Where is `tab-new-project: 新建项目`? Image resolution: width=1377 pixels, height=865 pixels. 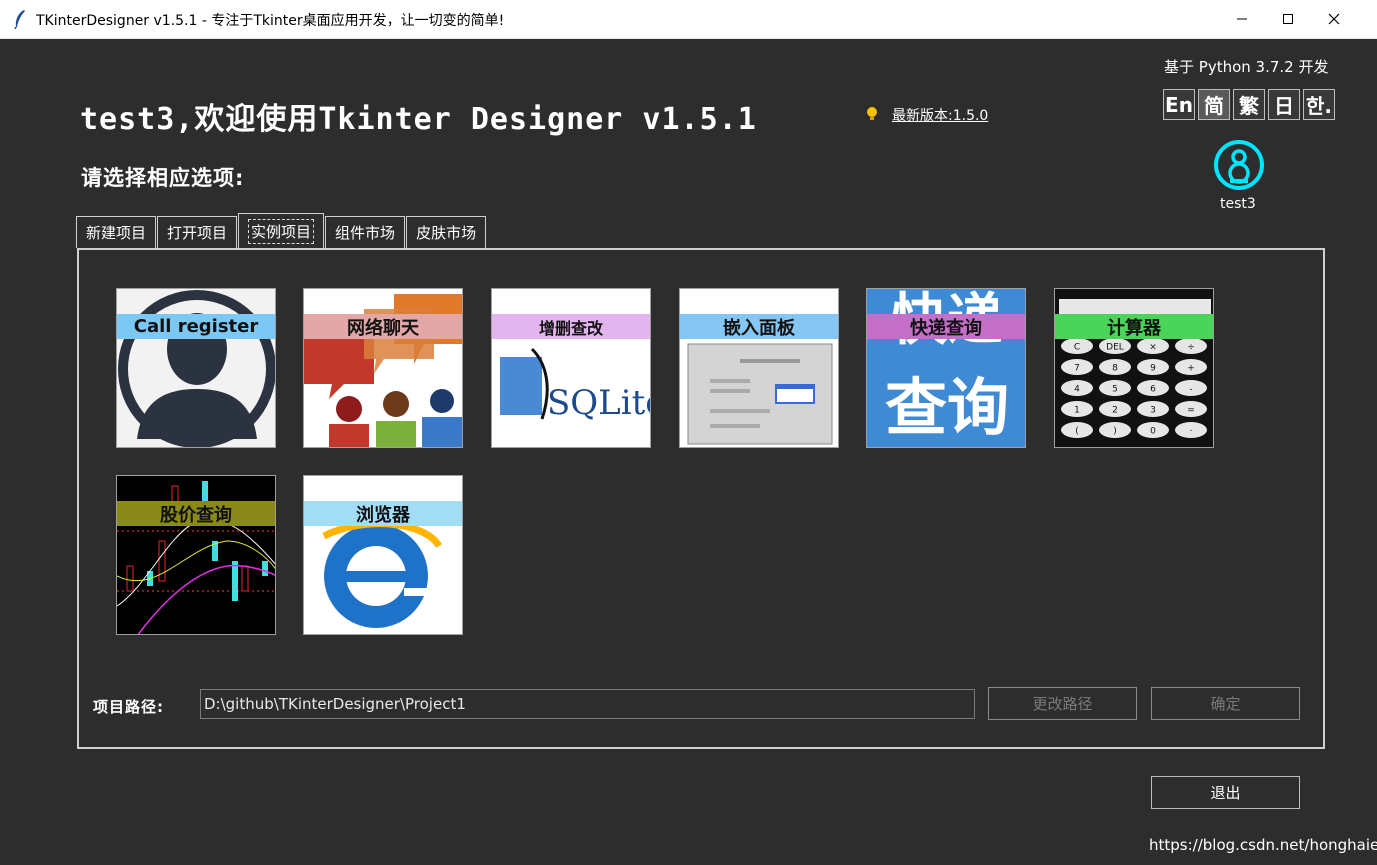 tab-new-project: 新建项目 is located at coordinates (116, 232).